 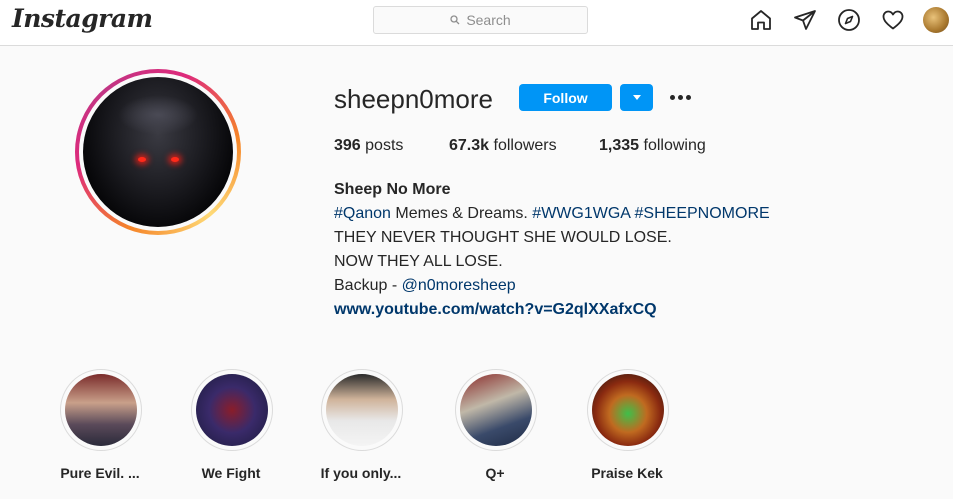 I want to click on highlight-label: Q+, so click(x=495, y=473).